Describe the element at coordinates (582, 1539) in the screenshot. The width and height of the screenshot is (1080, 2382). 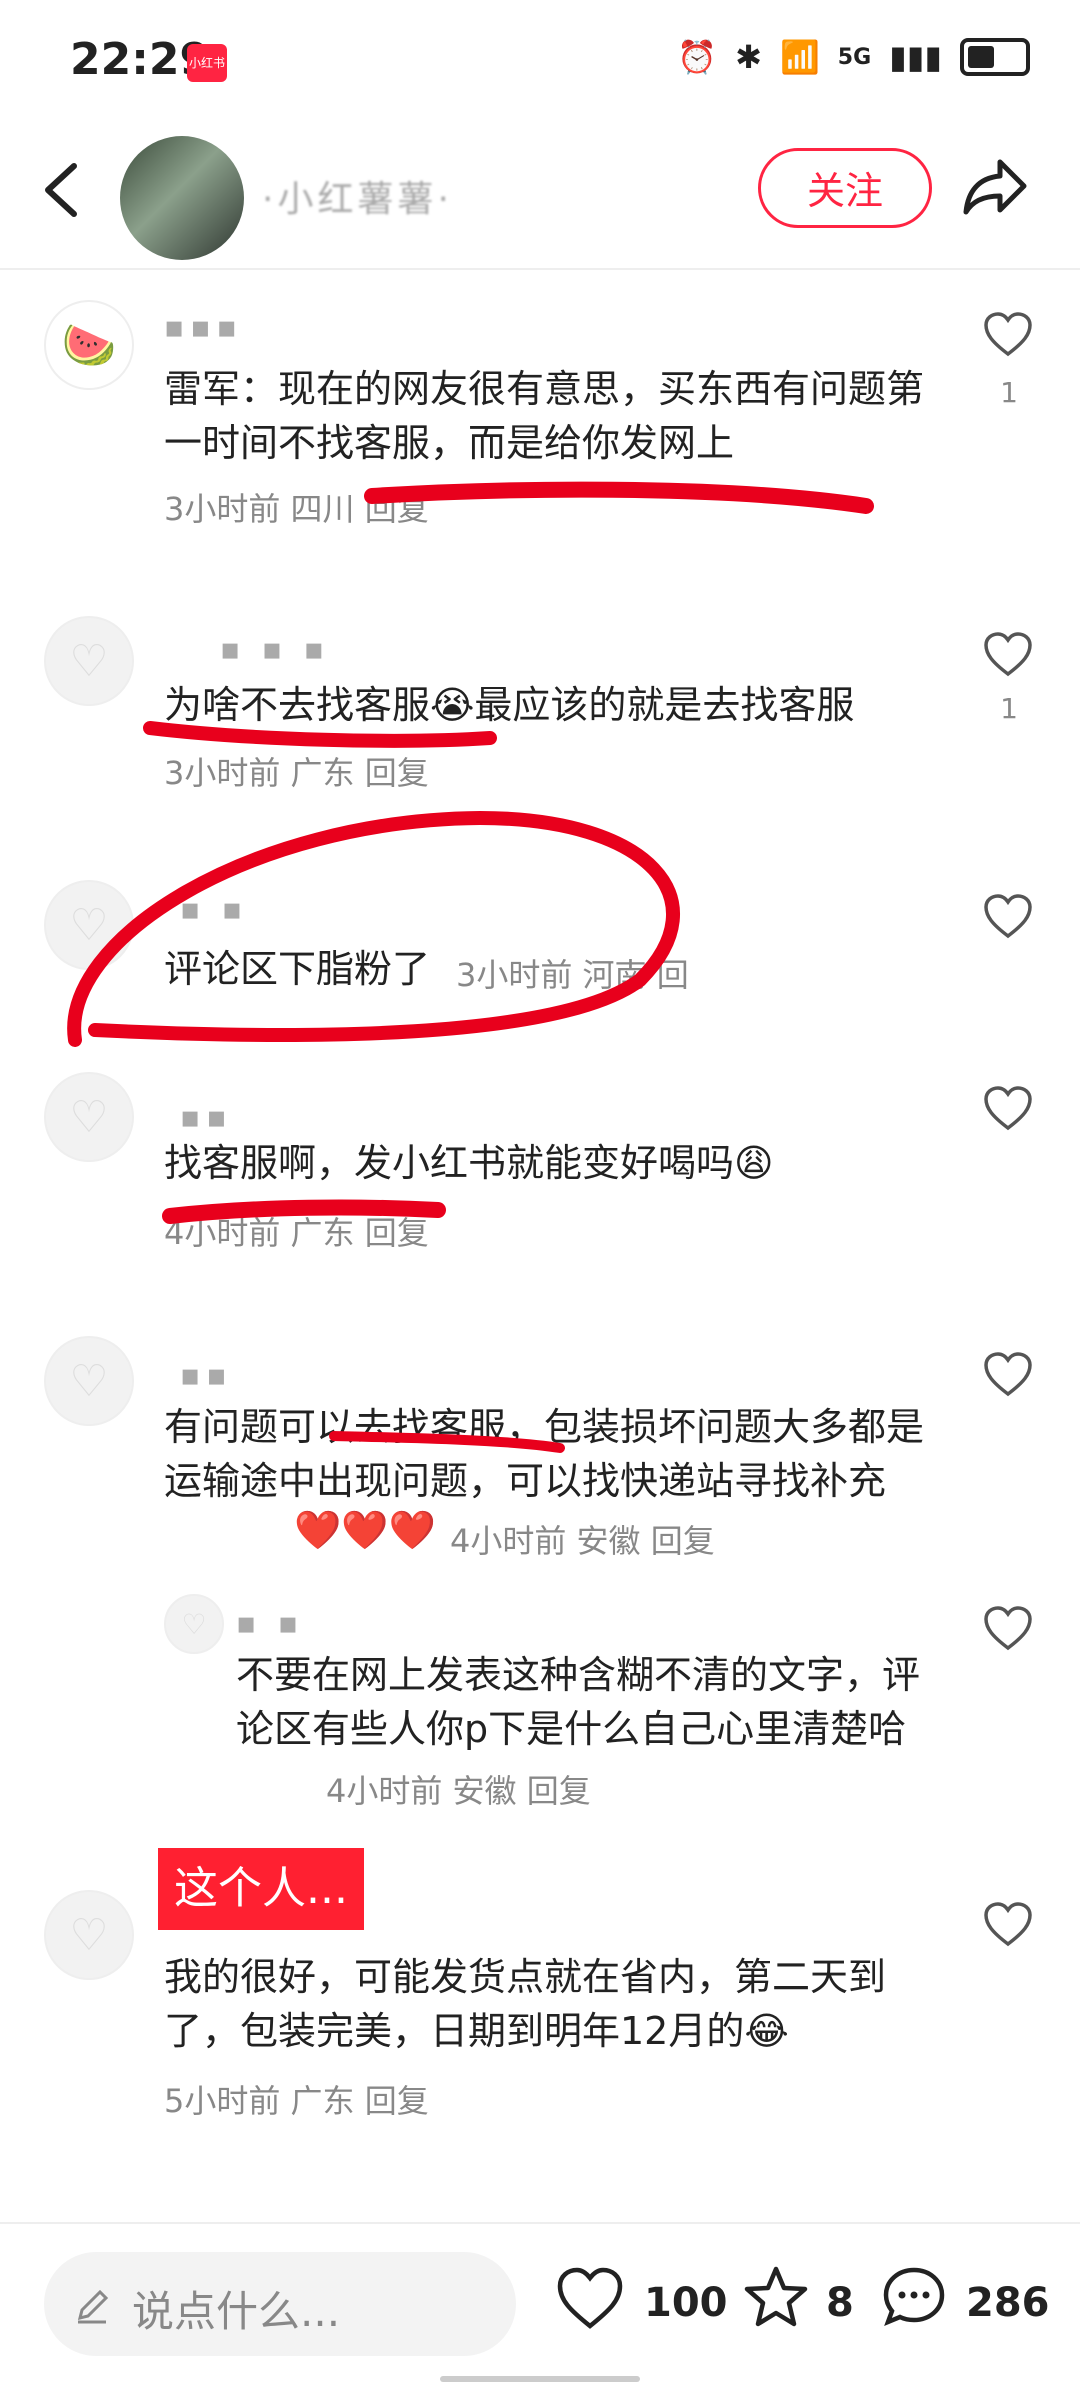
I see `comment-meta: 4小时前 安徽 回复` at that location.